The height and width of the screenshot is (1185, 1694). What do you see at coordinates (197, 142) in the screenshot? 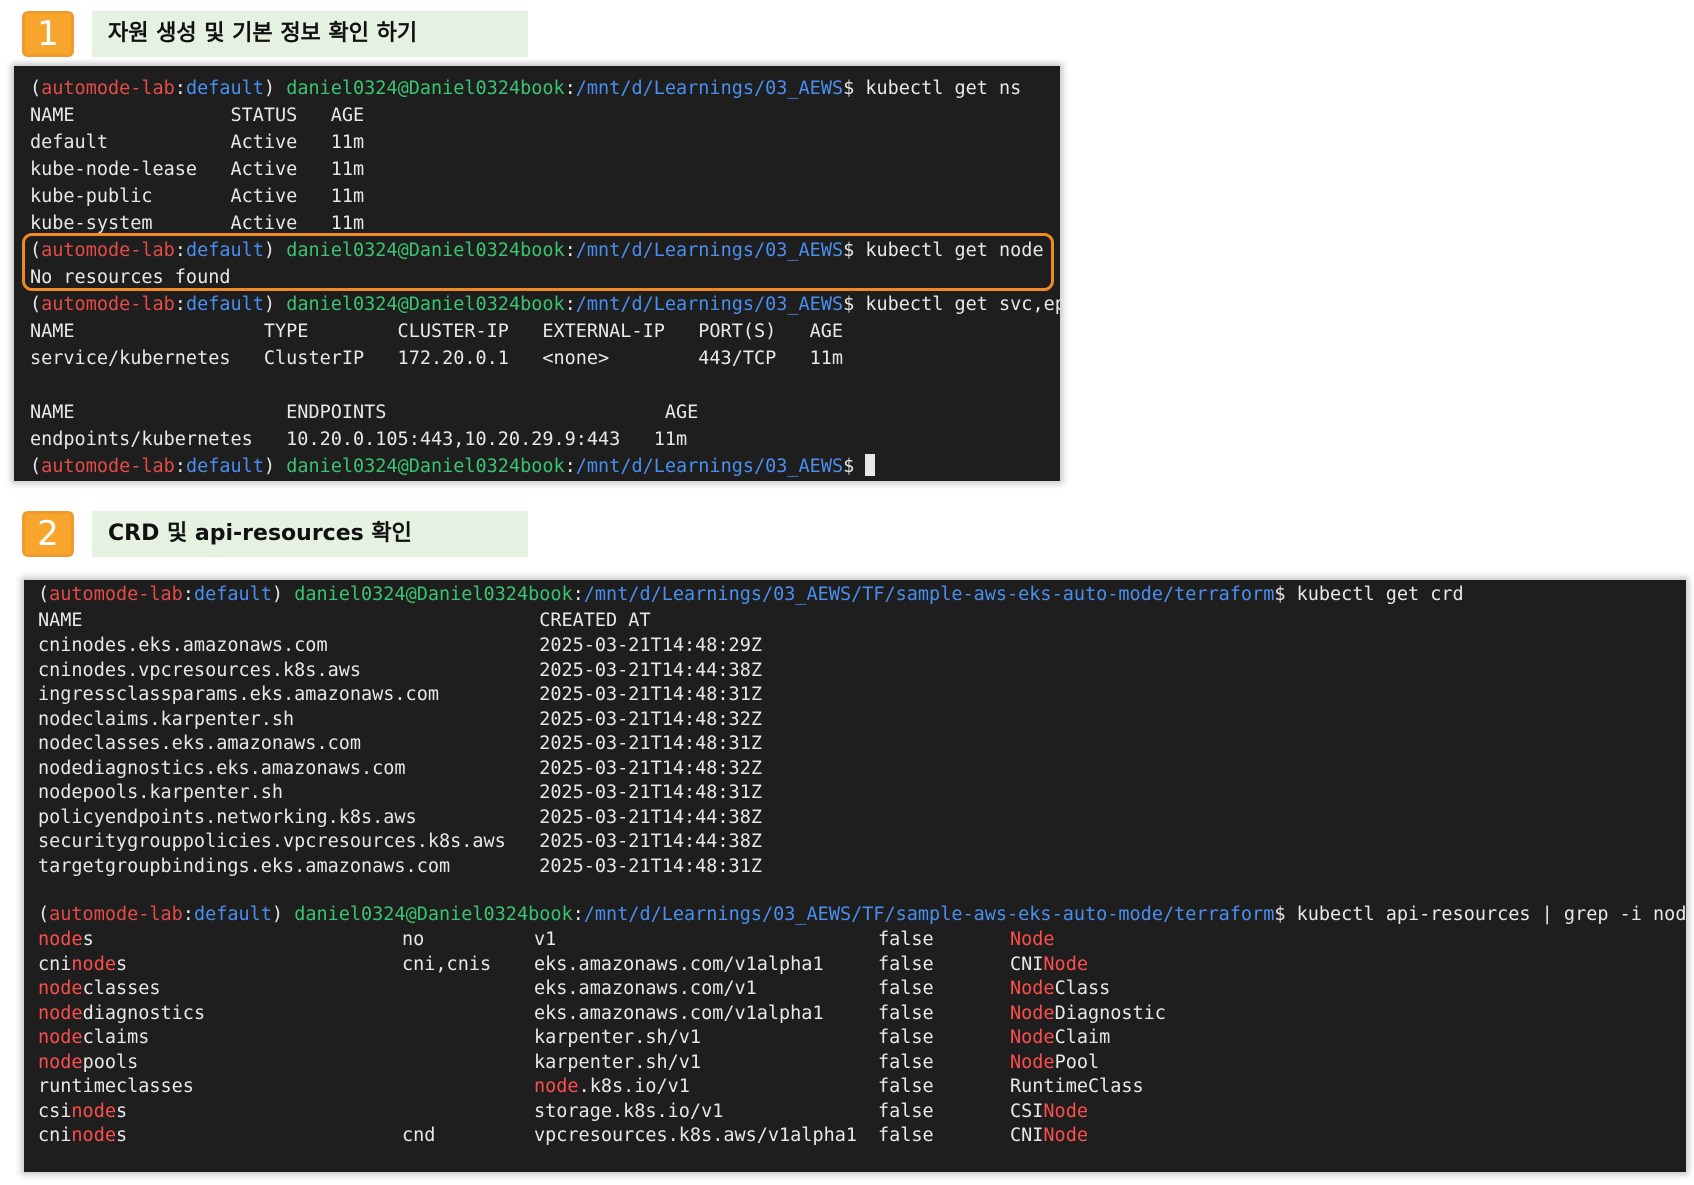
I see `ns-row: default Active 11m` at bounding box center [197, 142].